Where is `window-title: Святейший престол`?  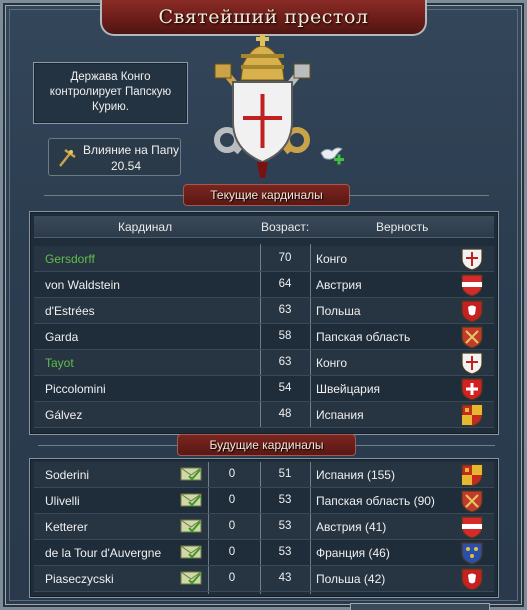
window-title: Святейший престол is located at coordinates (263, 17).